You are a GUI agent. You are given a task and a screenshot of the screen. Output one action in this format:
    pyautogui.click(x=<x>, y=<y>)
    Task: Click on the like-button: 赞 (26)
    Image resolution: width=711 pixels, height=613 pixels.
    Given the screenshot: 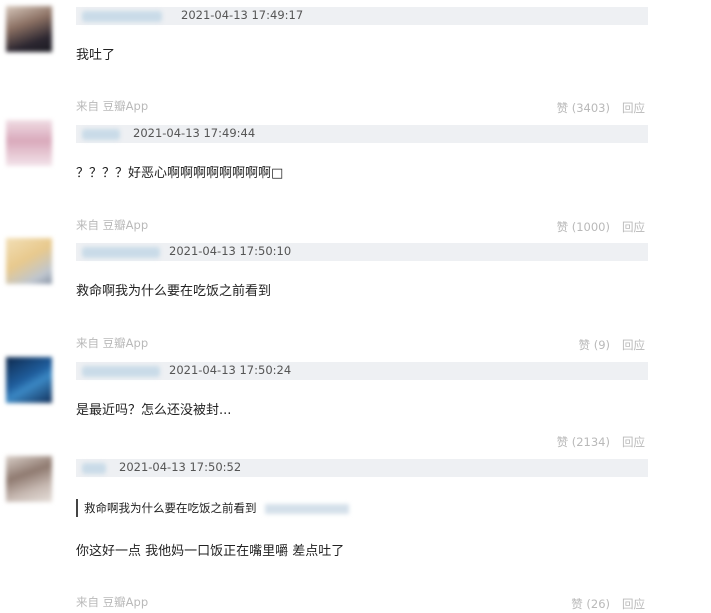 What is the action you would take?
    pyautogui.click(x=590, y=604)
    